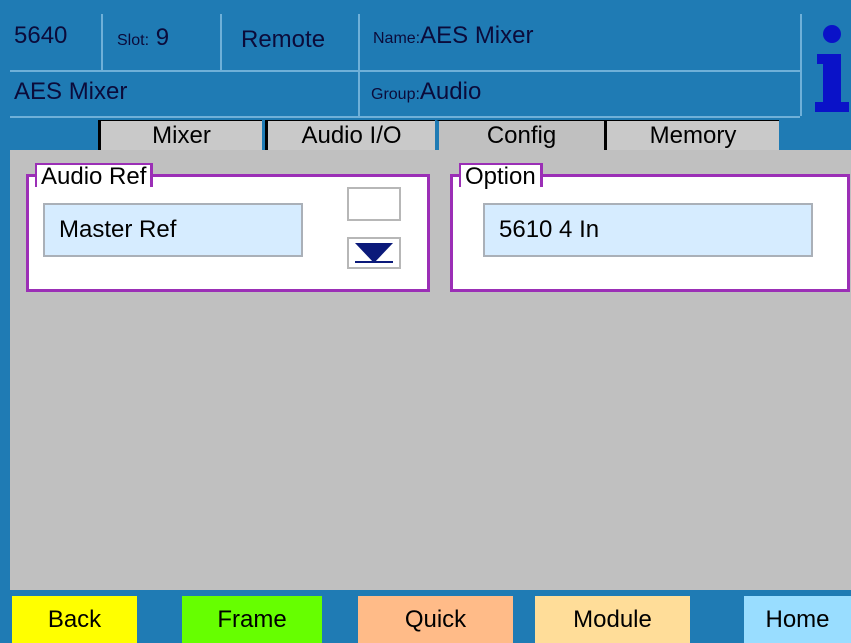 The width and height of the screenshot is (851, 643). Describe the element at coordinates (477, 35) in the screenshot. I see `name-value: AES Mixer` at that location.